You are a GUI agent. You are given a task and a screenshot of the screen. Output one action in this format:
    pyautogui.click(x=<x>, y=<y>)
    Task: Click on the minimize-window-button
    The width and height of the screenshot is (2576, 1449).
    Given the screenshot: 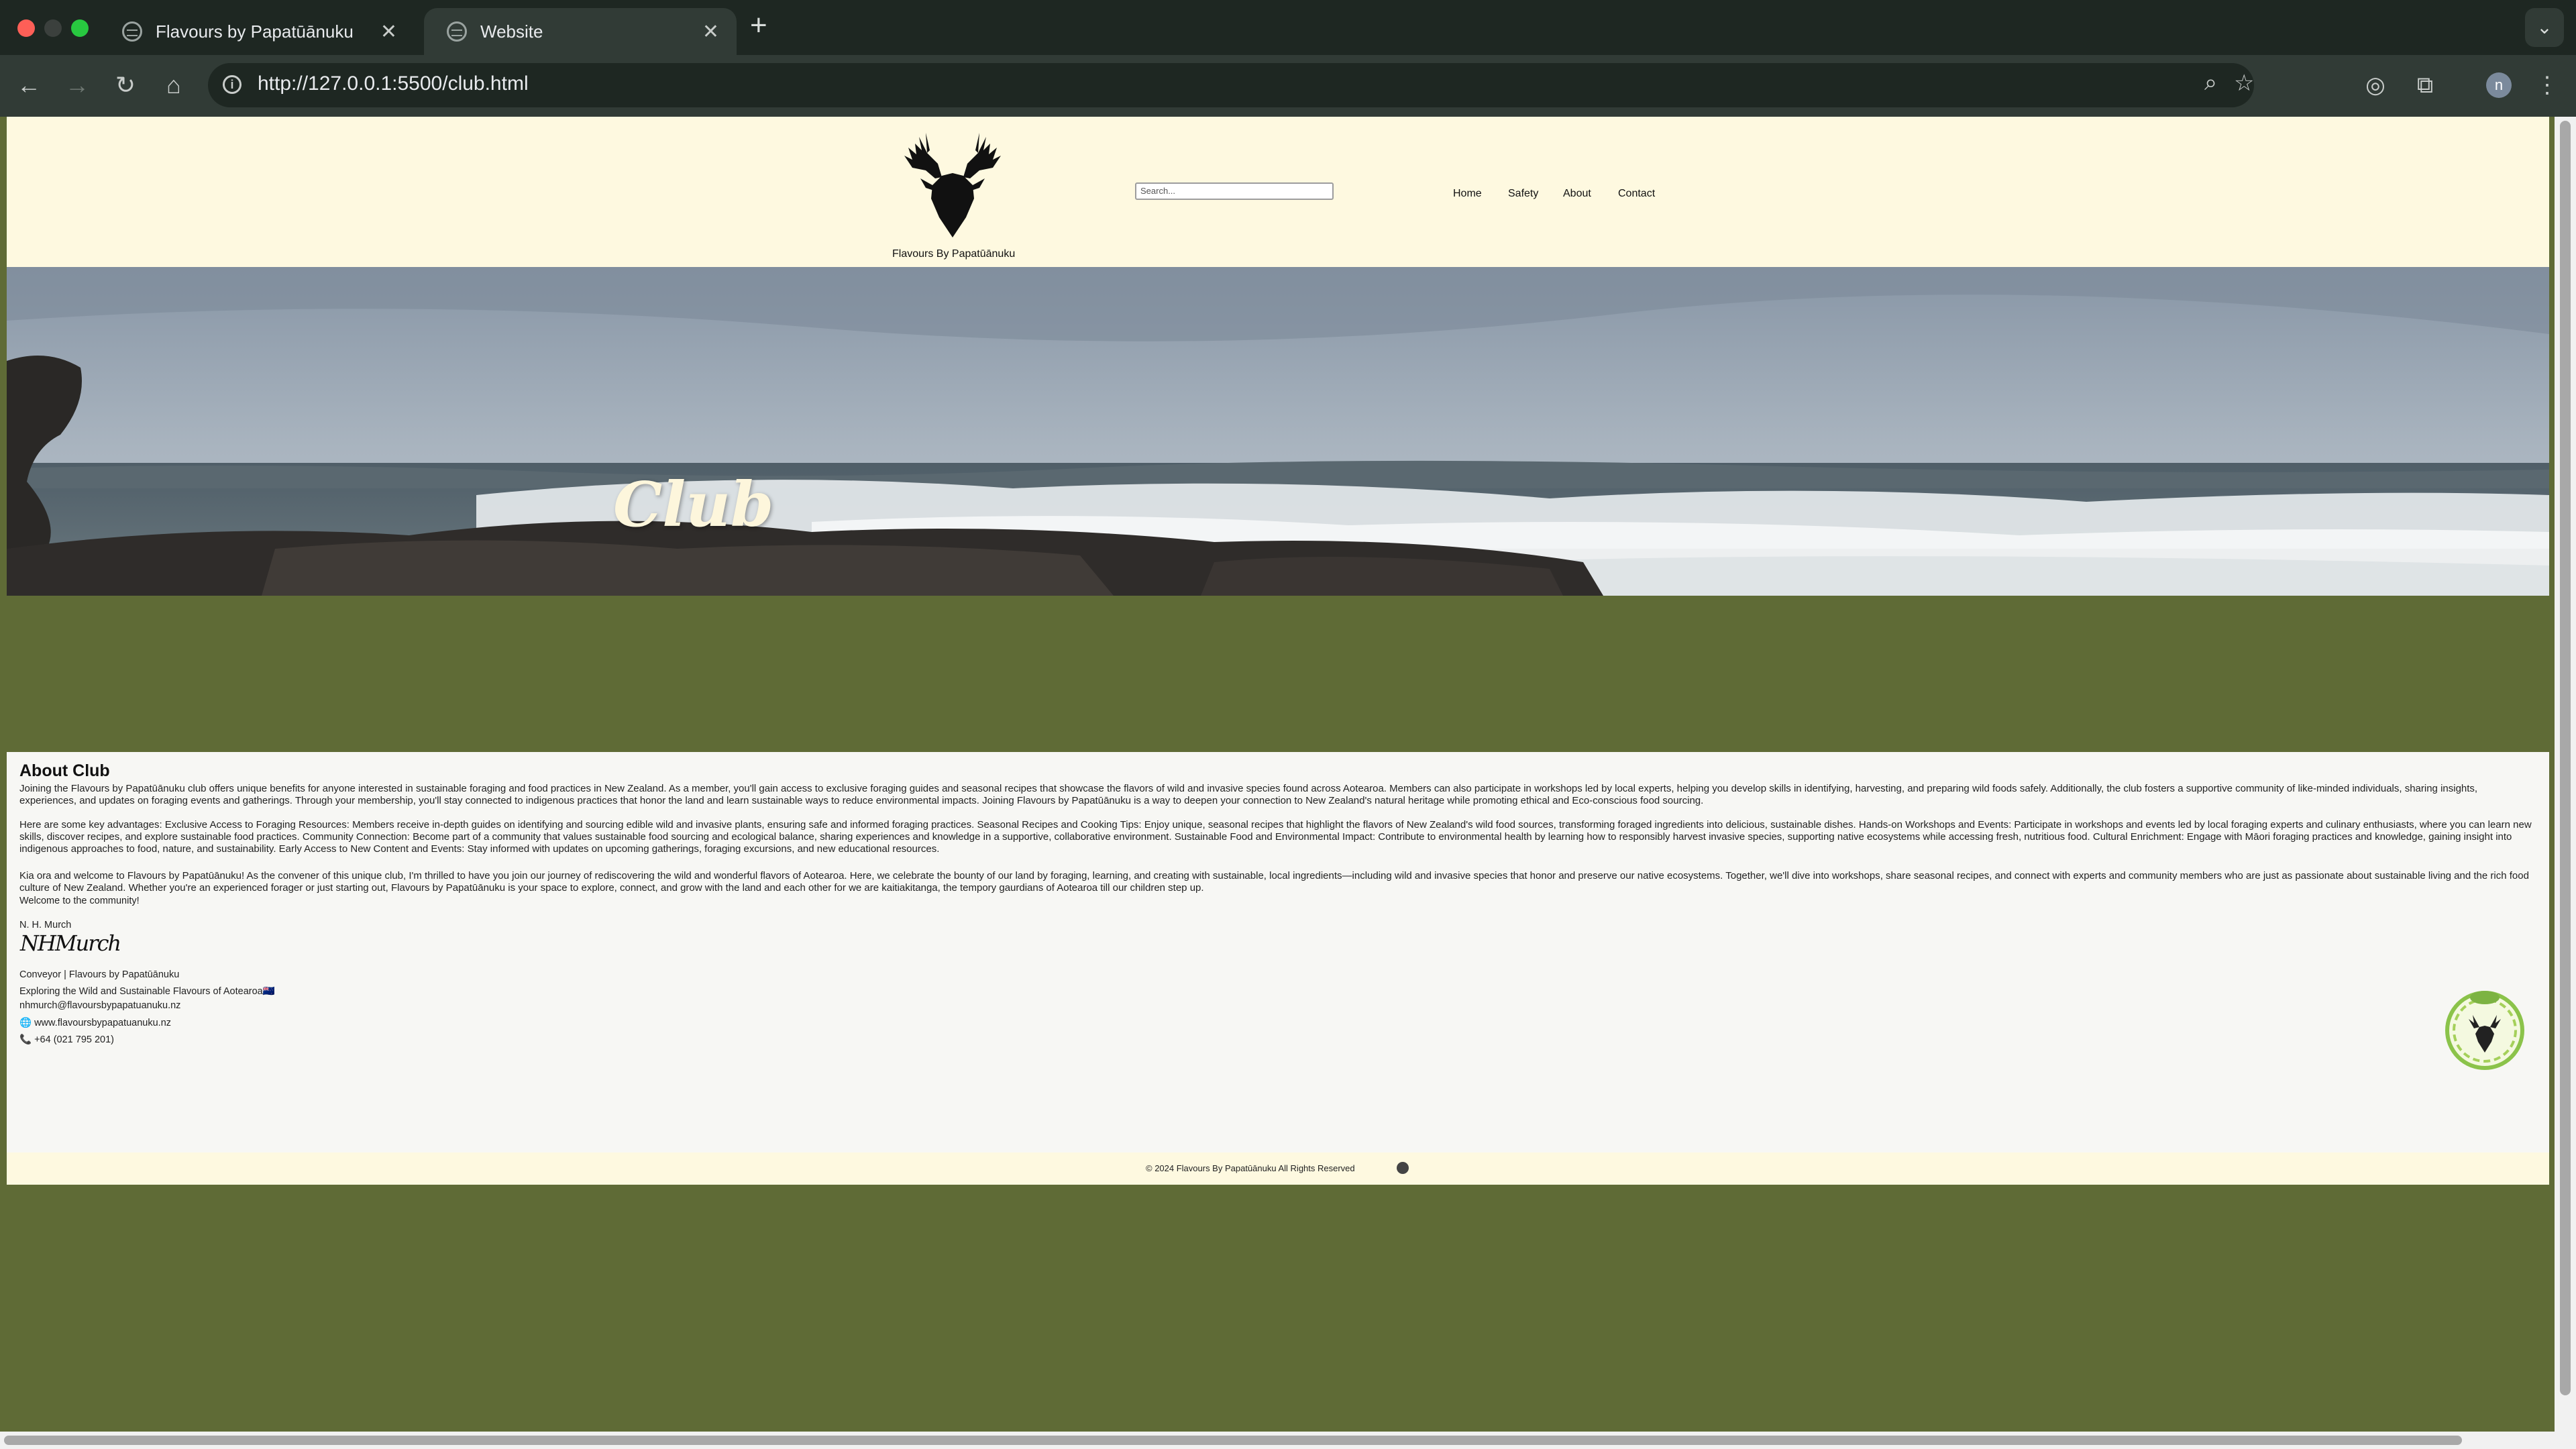 What is the action you would take?
    pyautogui.click(x=53, y=28)
    